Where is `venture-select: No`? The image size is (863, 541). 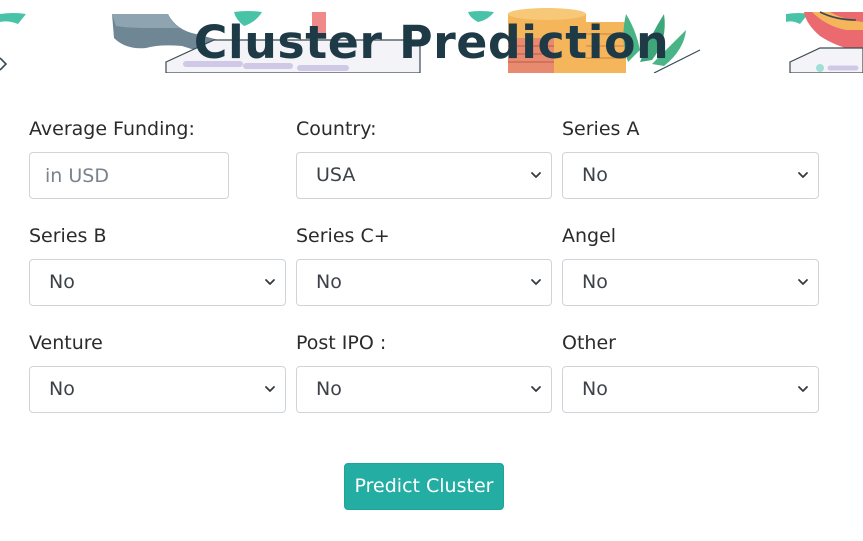 venture-select: No is located at coordinates (157, 389).